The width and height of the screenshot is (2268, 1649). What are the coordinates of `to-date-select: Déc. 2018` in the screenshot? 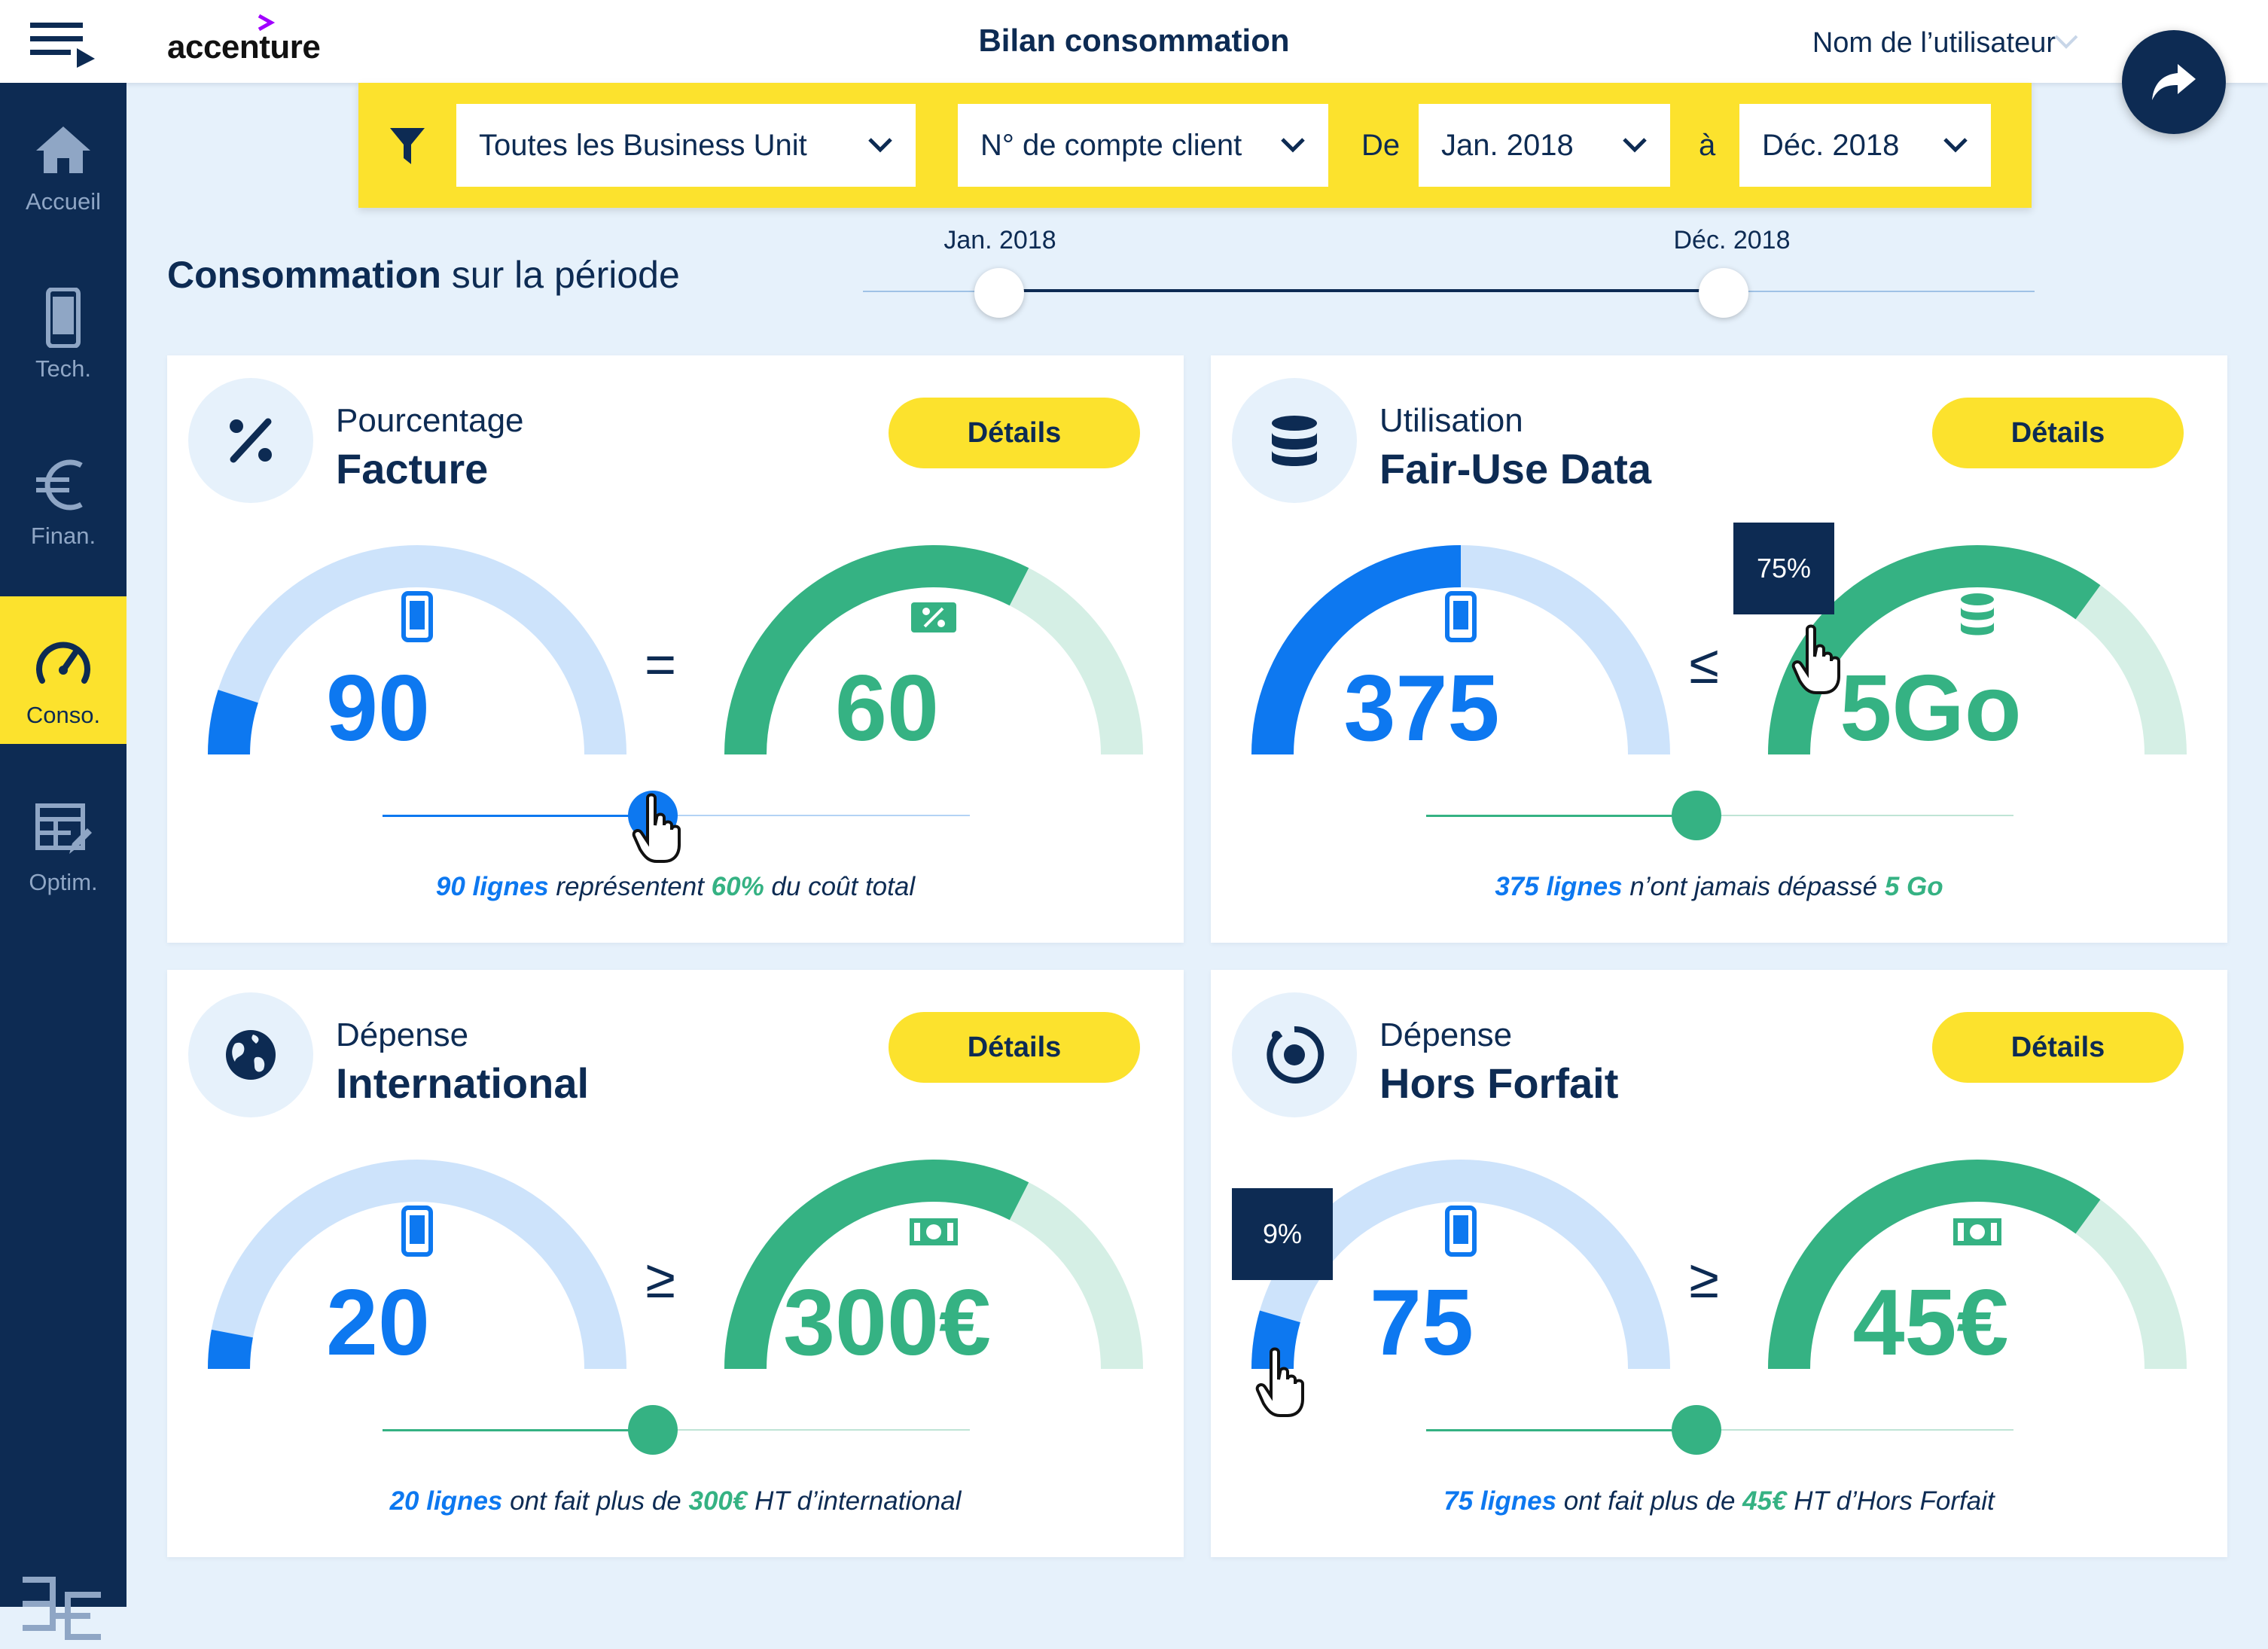 It's located at (1865, 145).